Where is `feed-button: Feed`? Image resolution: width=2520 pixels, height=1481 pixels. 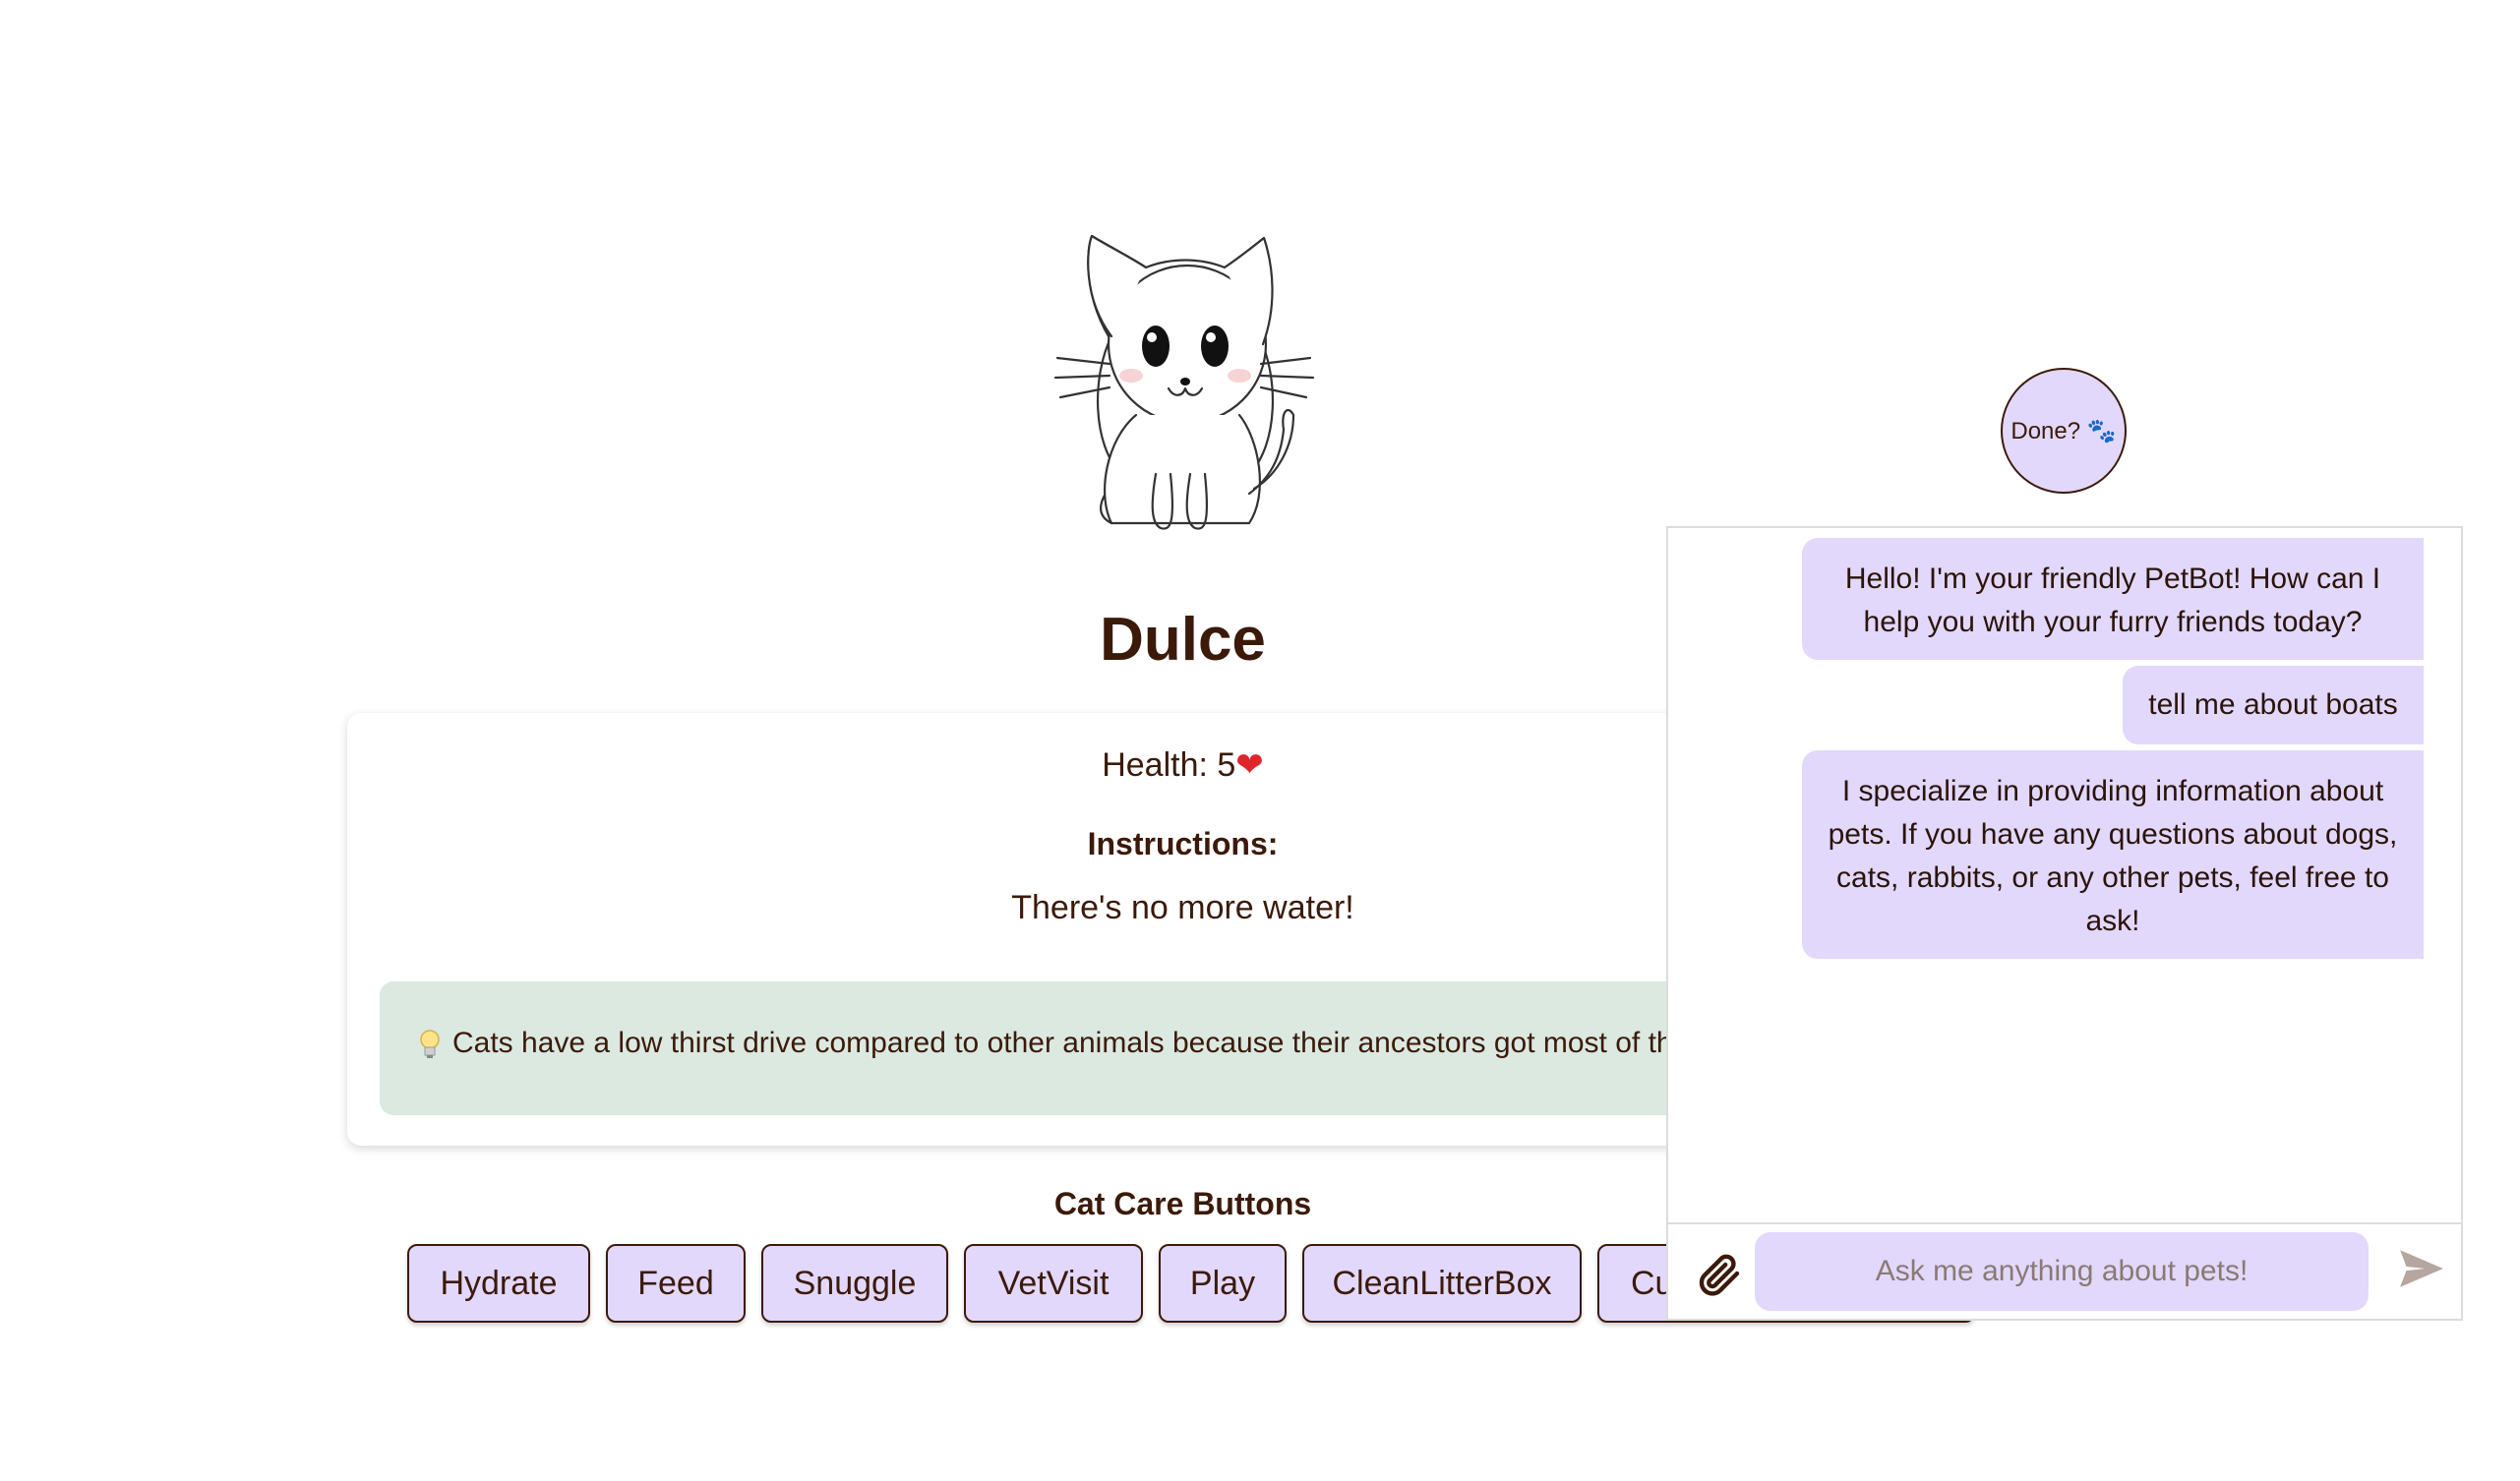
feed-button: Feed is located at coordinates (676, 1283).